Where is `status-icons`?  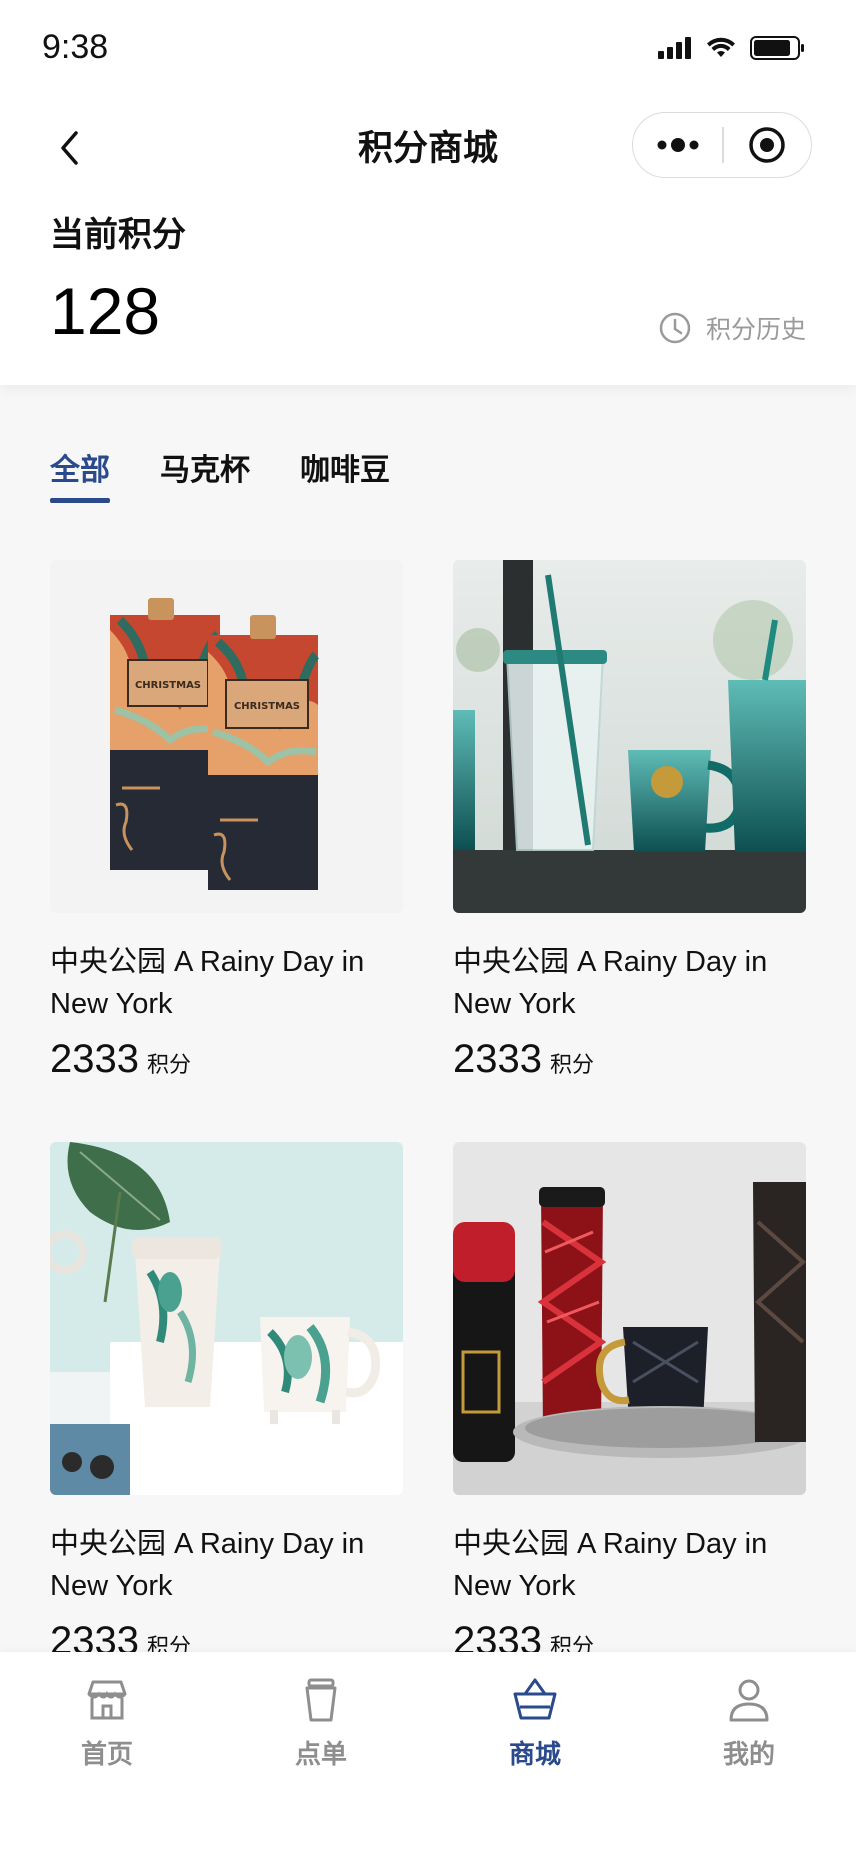
status-icons is located at coordinates (732, 48).